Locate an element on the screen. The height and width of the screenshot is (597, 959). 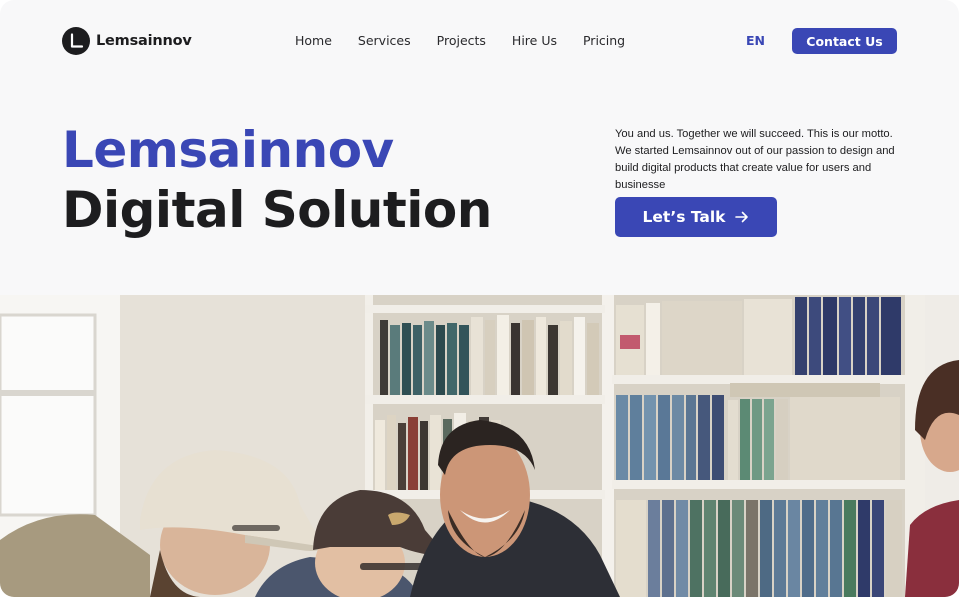
nav-projects: Projects is located at coordinates (461, 40).